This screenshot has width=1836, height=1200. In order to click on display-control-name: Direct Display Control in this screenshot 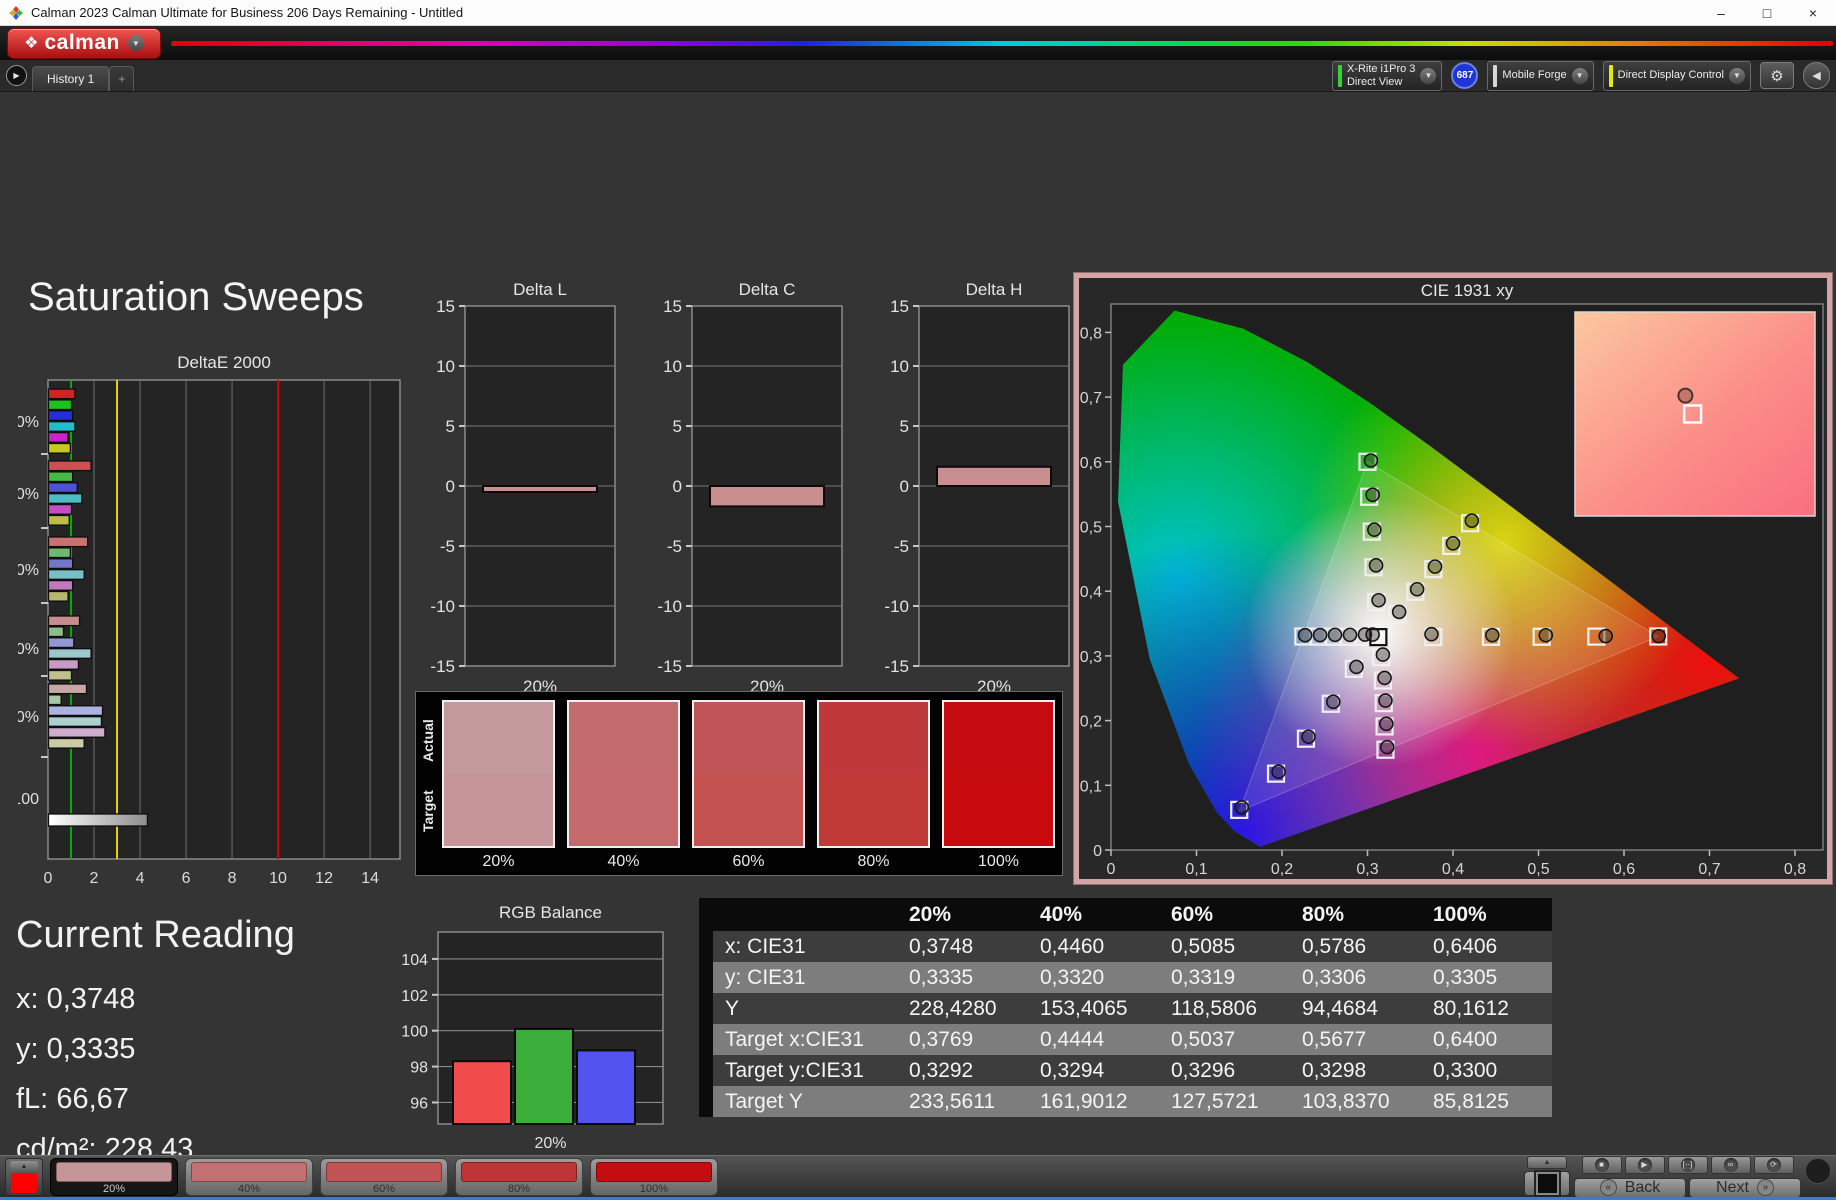, I will do `click(1670, 75)`.